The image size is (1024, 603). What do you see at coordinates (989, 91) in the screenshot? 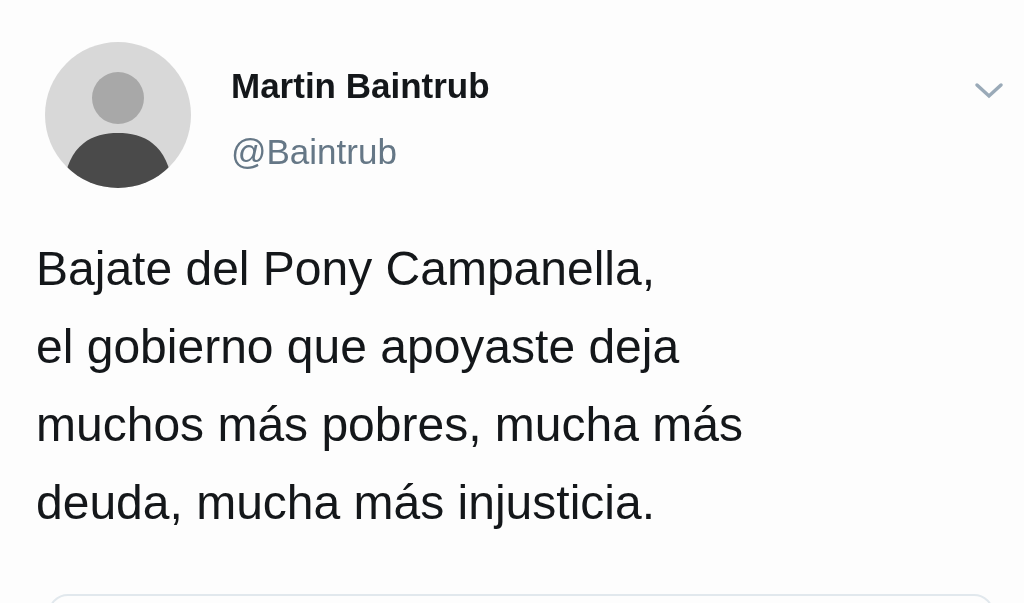
I see `chevron-down-icon` at bounding box center [989, 91].